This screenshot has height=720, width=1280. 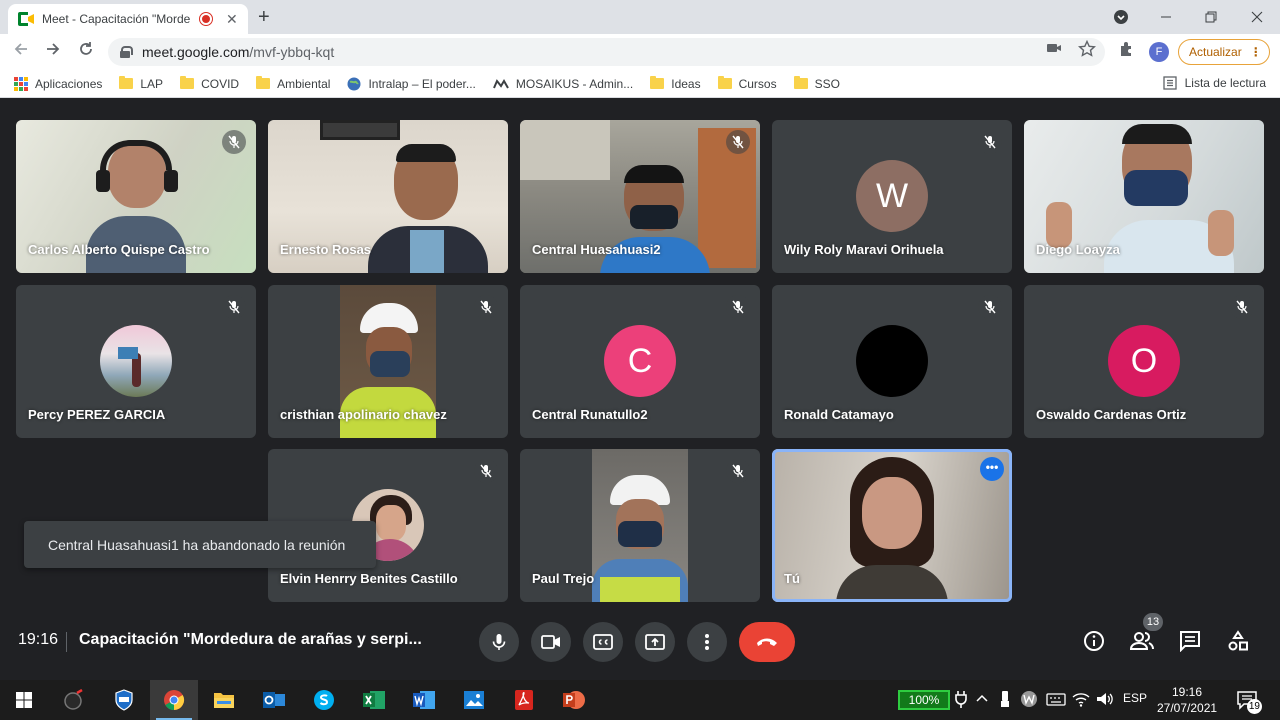 I want to click on powerpoint-icon, so click(x=574, y=700).